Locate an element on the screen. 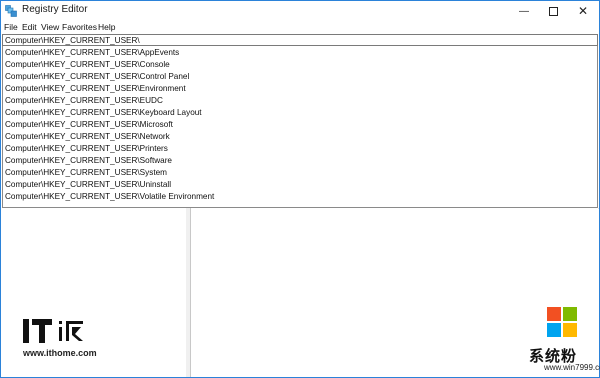 The width and height of the screenshot is (600, 378). suggestion-item: Computer\HKEY_CURRENT_USER\AppEvents is located at coordinates (92, 54).